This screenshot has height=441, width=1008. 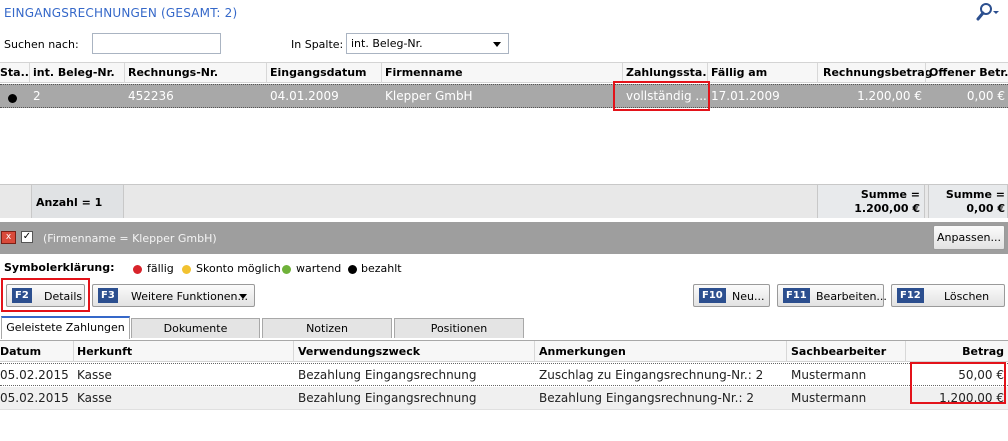 What do you see at coordinates (327, 328) in the screenshot?
I see `tab-notizen: Notizen` at bounding box center [327, 328].